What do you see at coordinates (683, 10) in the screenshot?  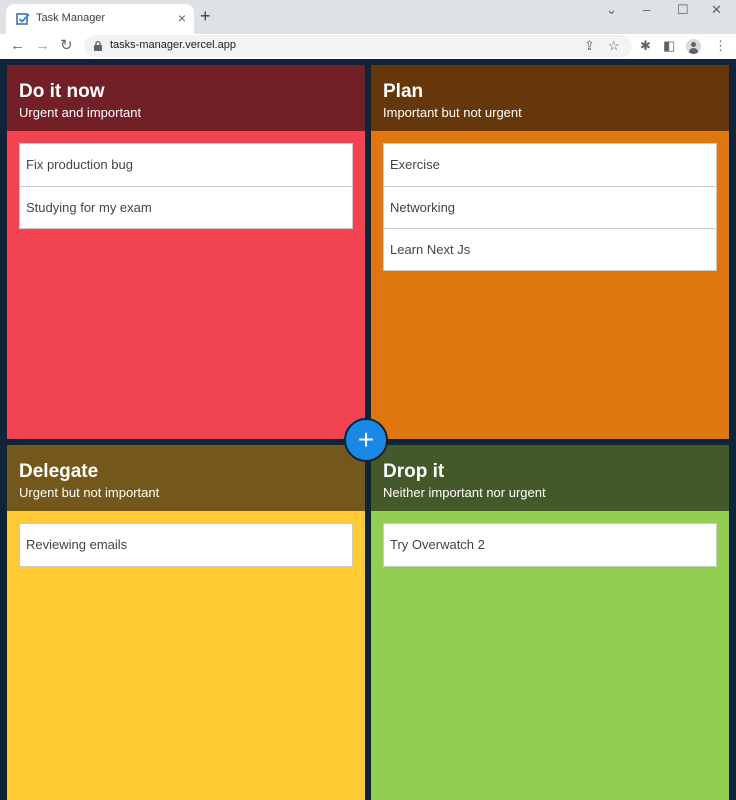 I see `maximize-icon: ☐` at bounding box center [683, 10].